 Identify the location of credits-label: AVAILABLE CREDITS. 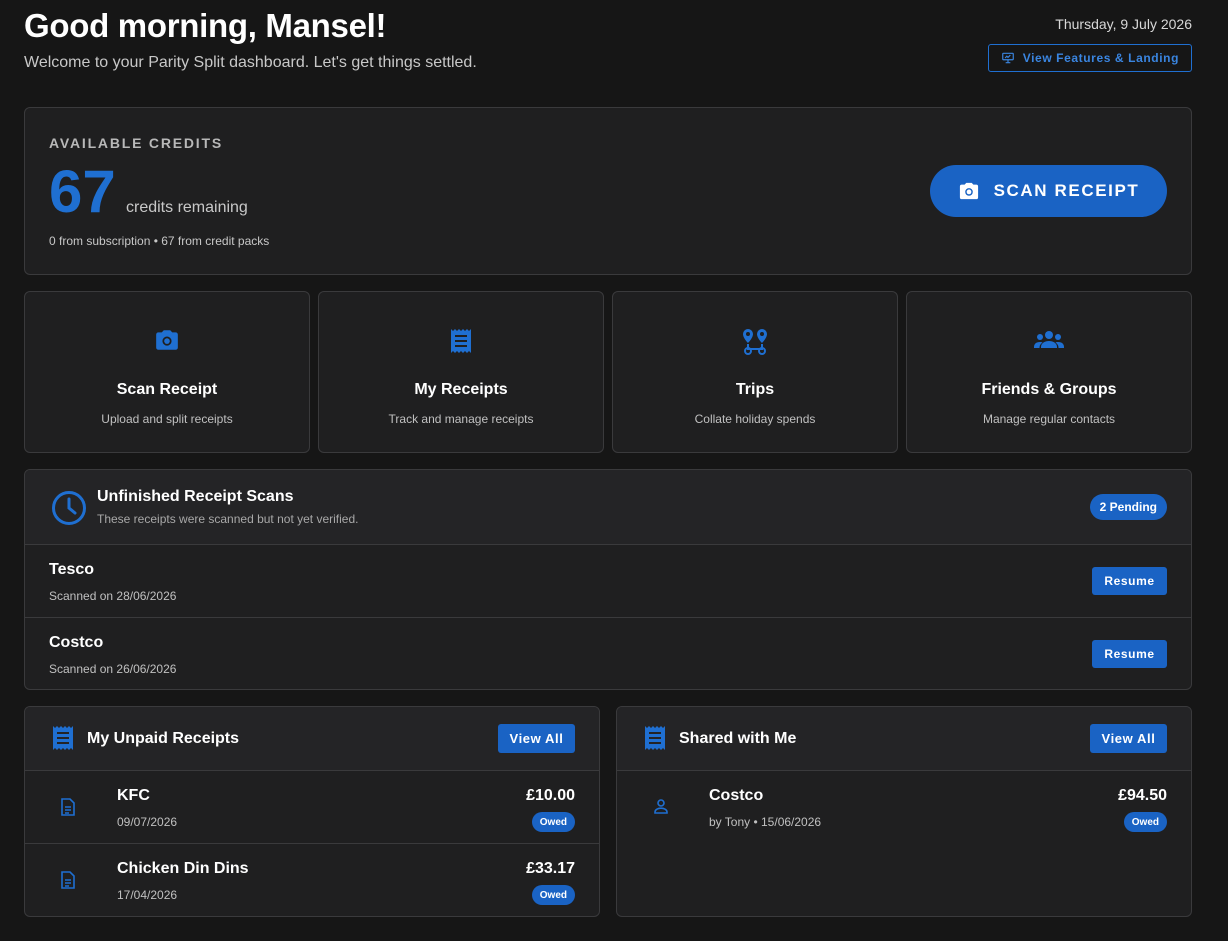
(136, 143).